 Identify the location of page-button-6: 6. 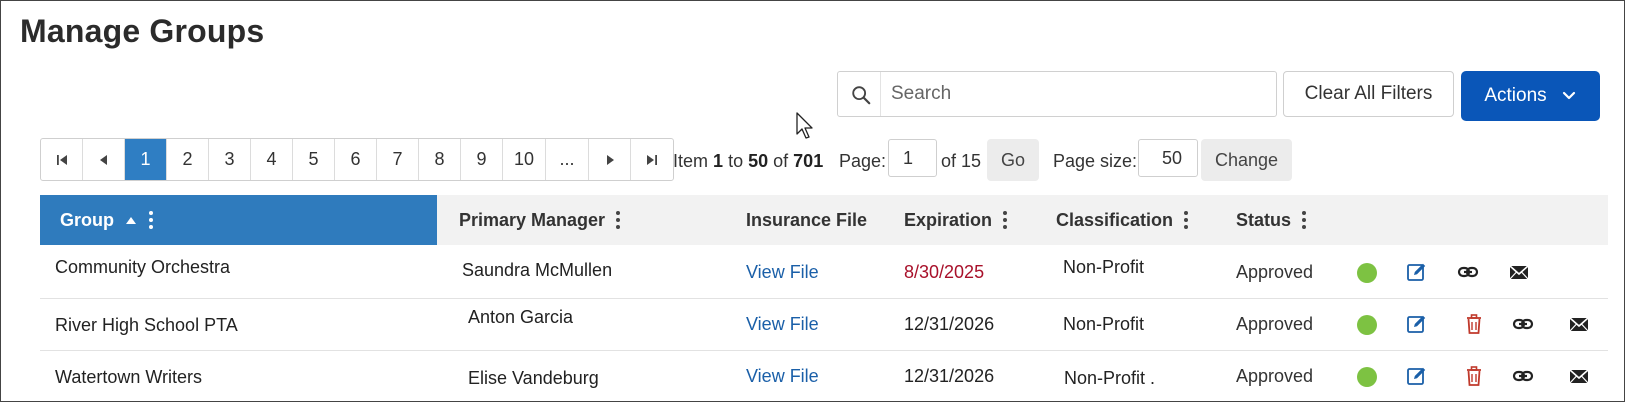
(356, 159).